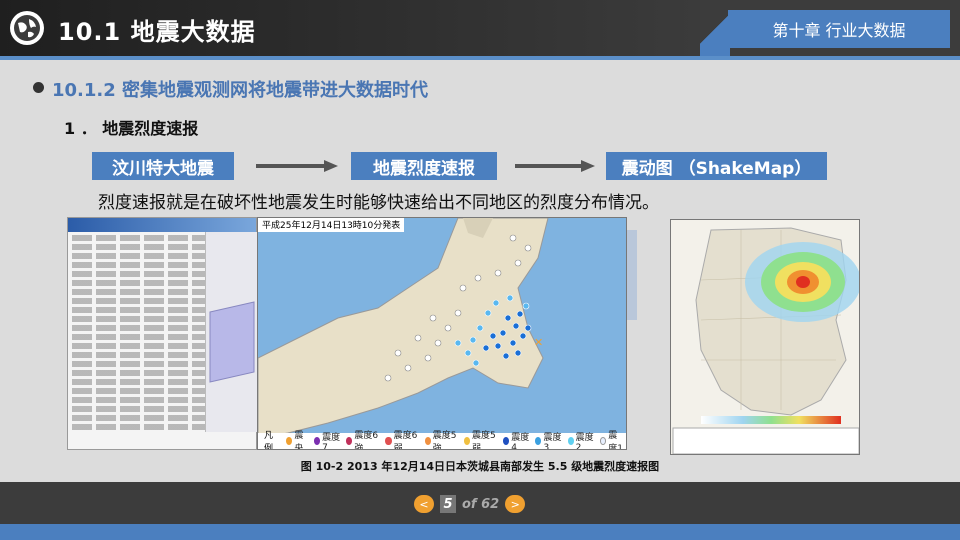  I want to click on section-title: 10.1.2 密集地震观测网将地震带进大数据时代, so click(240, 90).